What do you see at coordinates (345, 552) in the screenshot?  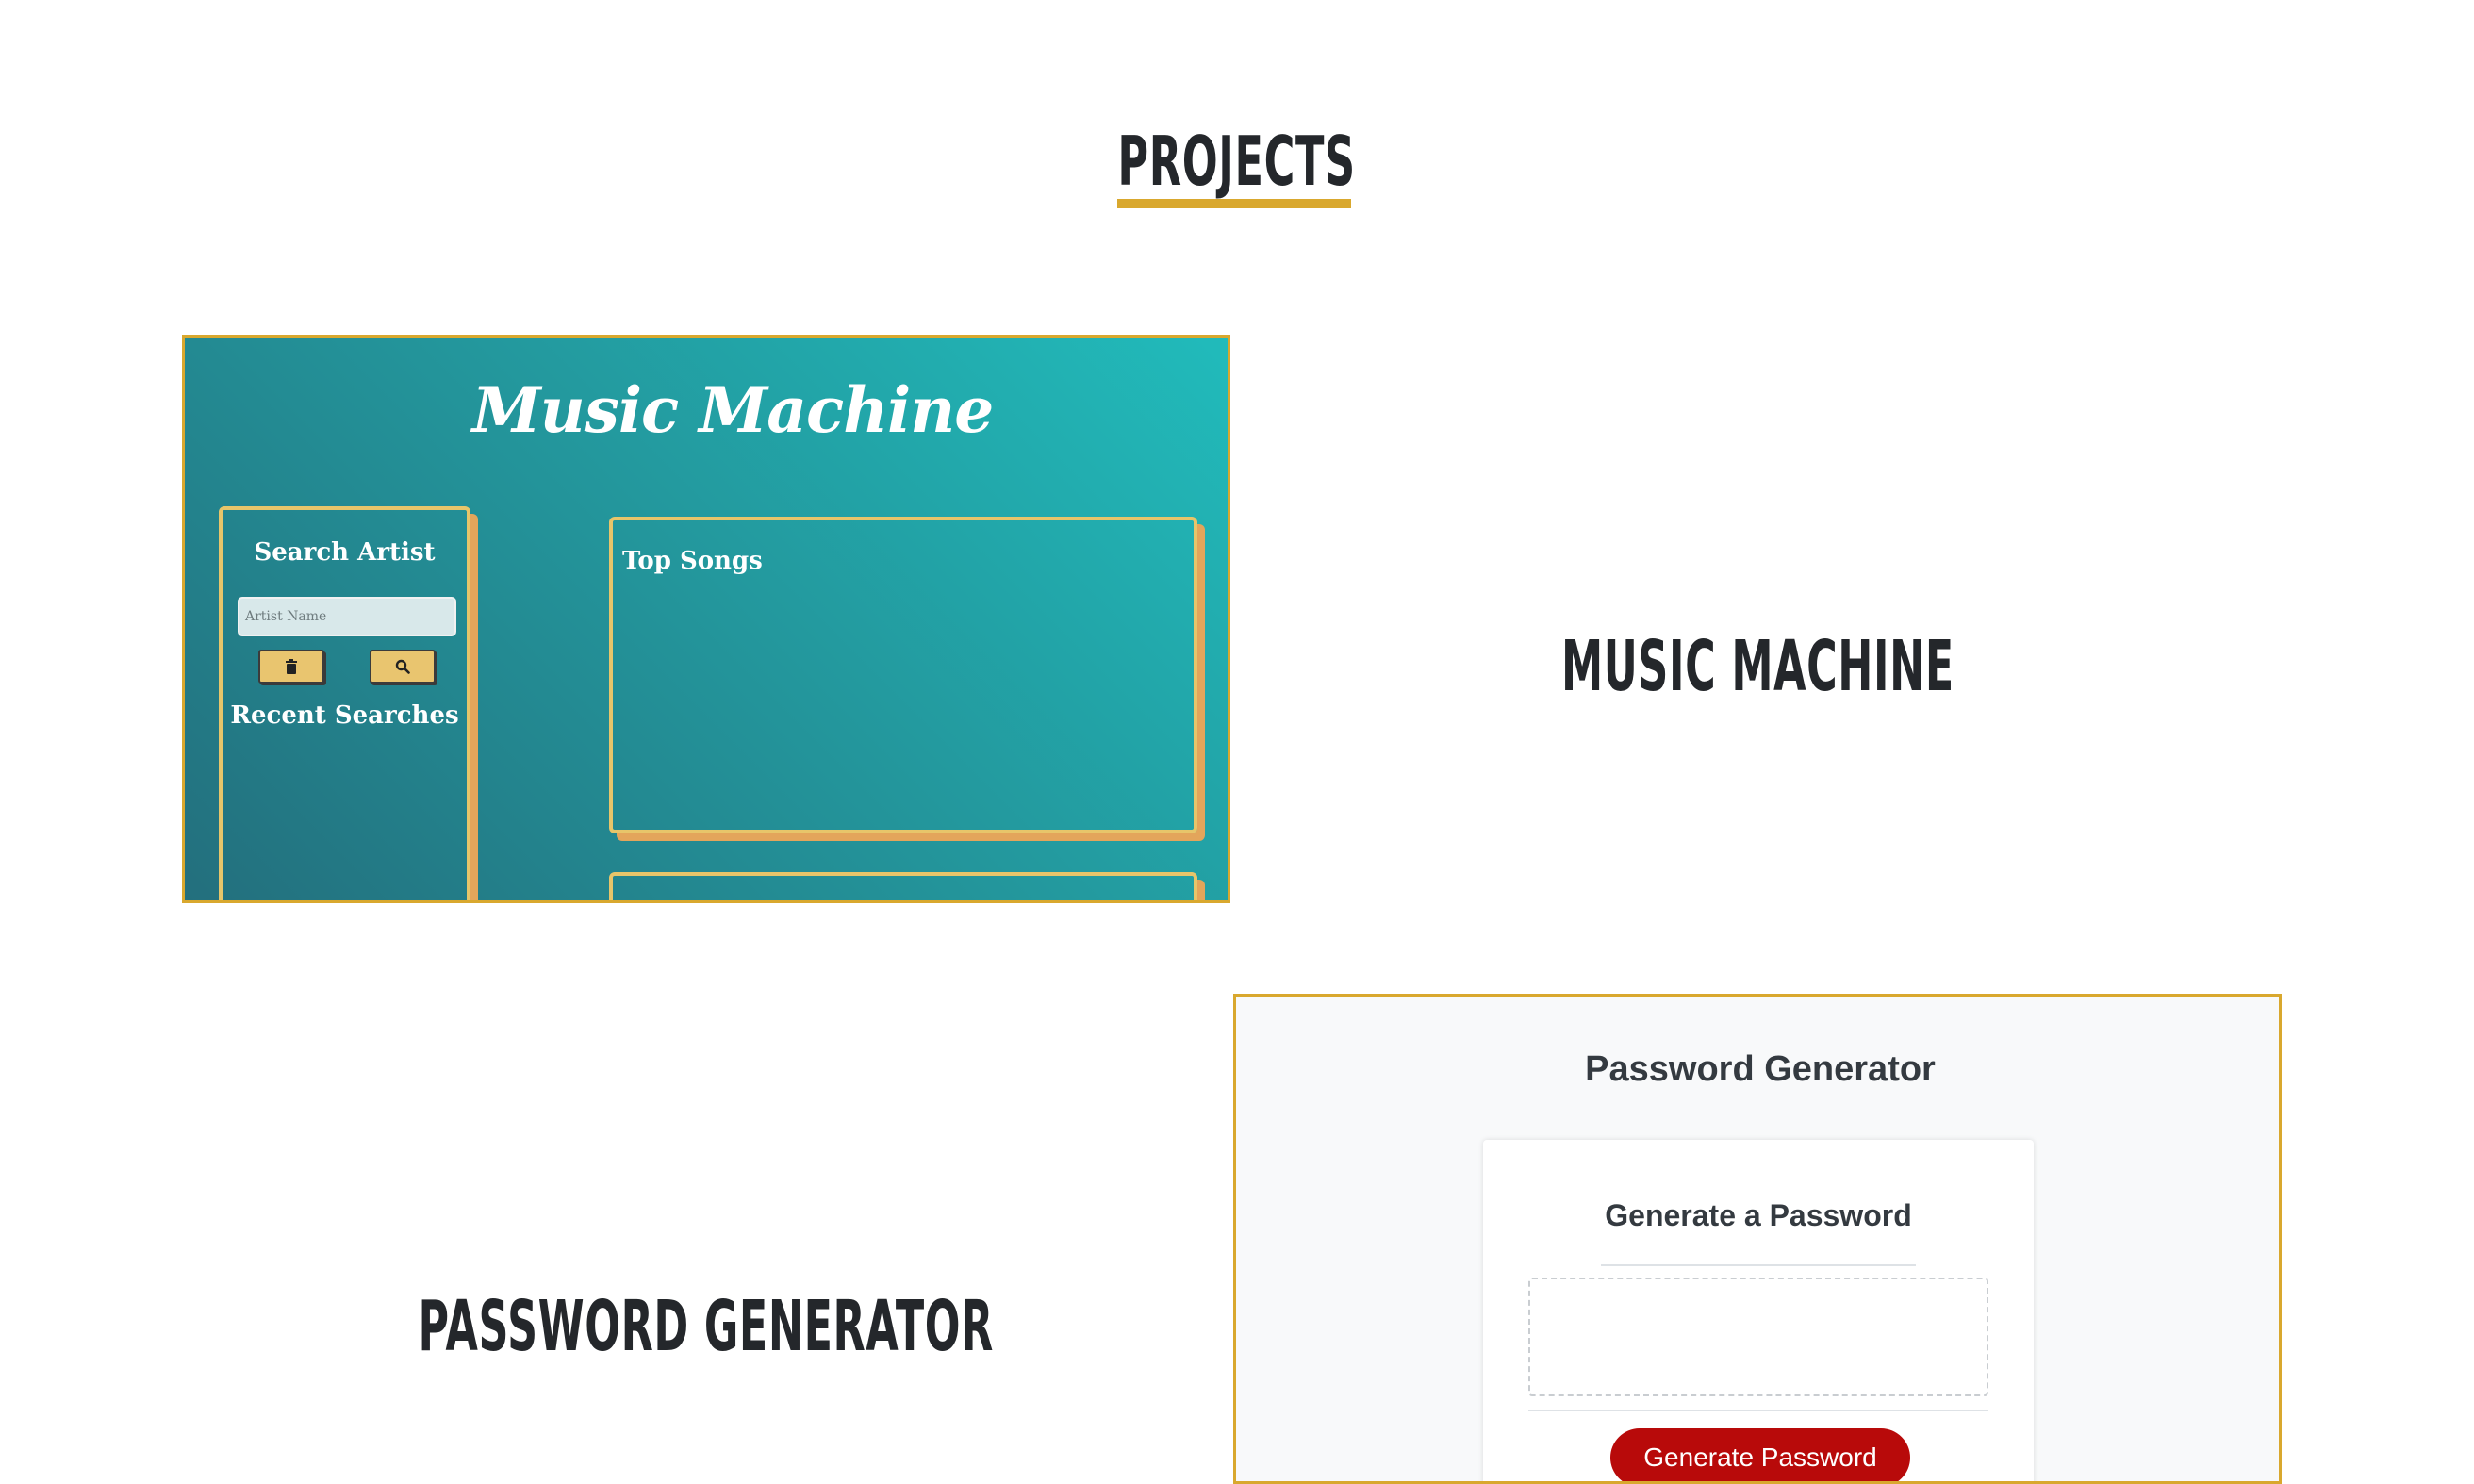 I see `search-artist-heading: Search Artist` at bounding box center [345, 552].